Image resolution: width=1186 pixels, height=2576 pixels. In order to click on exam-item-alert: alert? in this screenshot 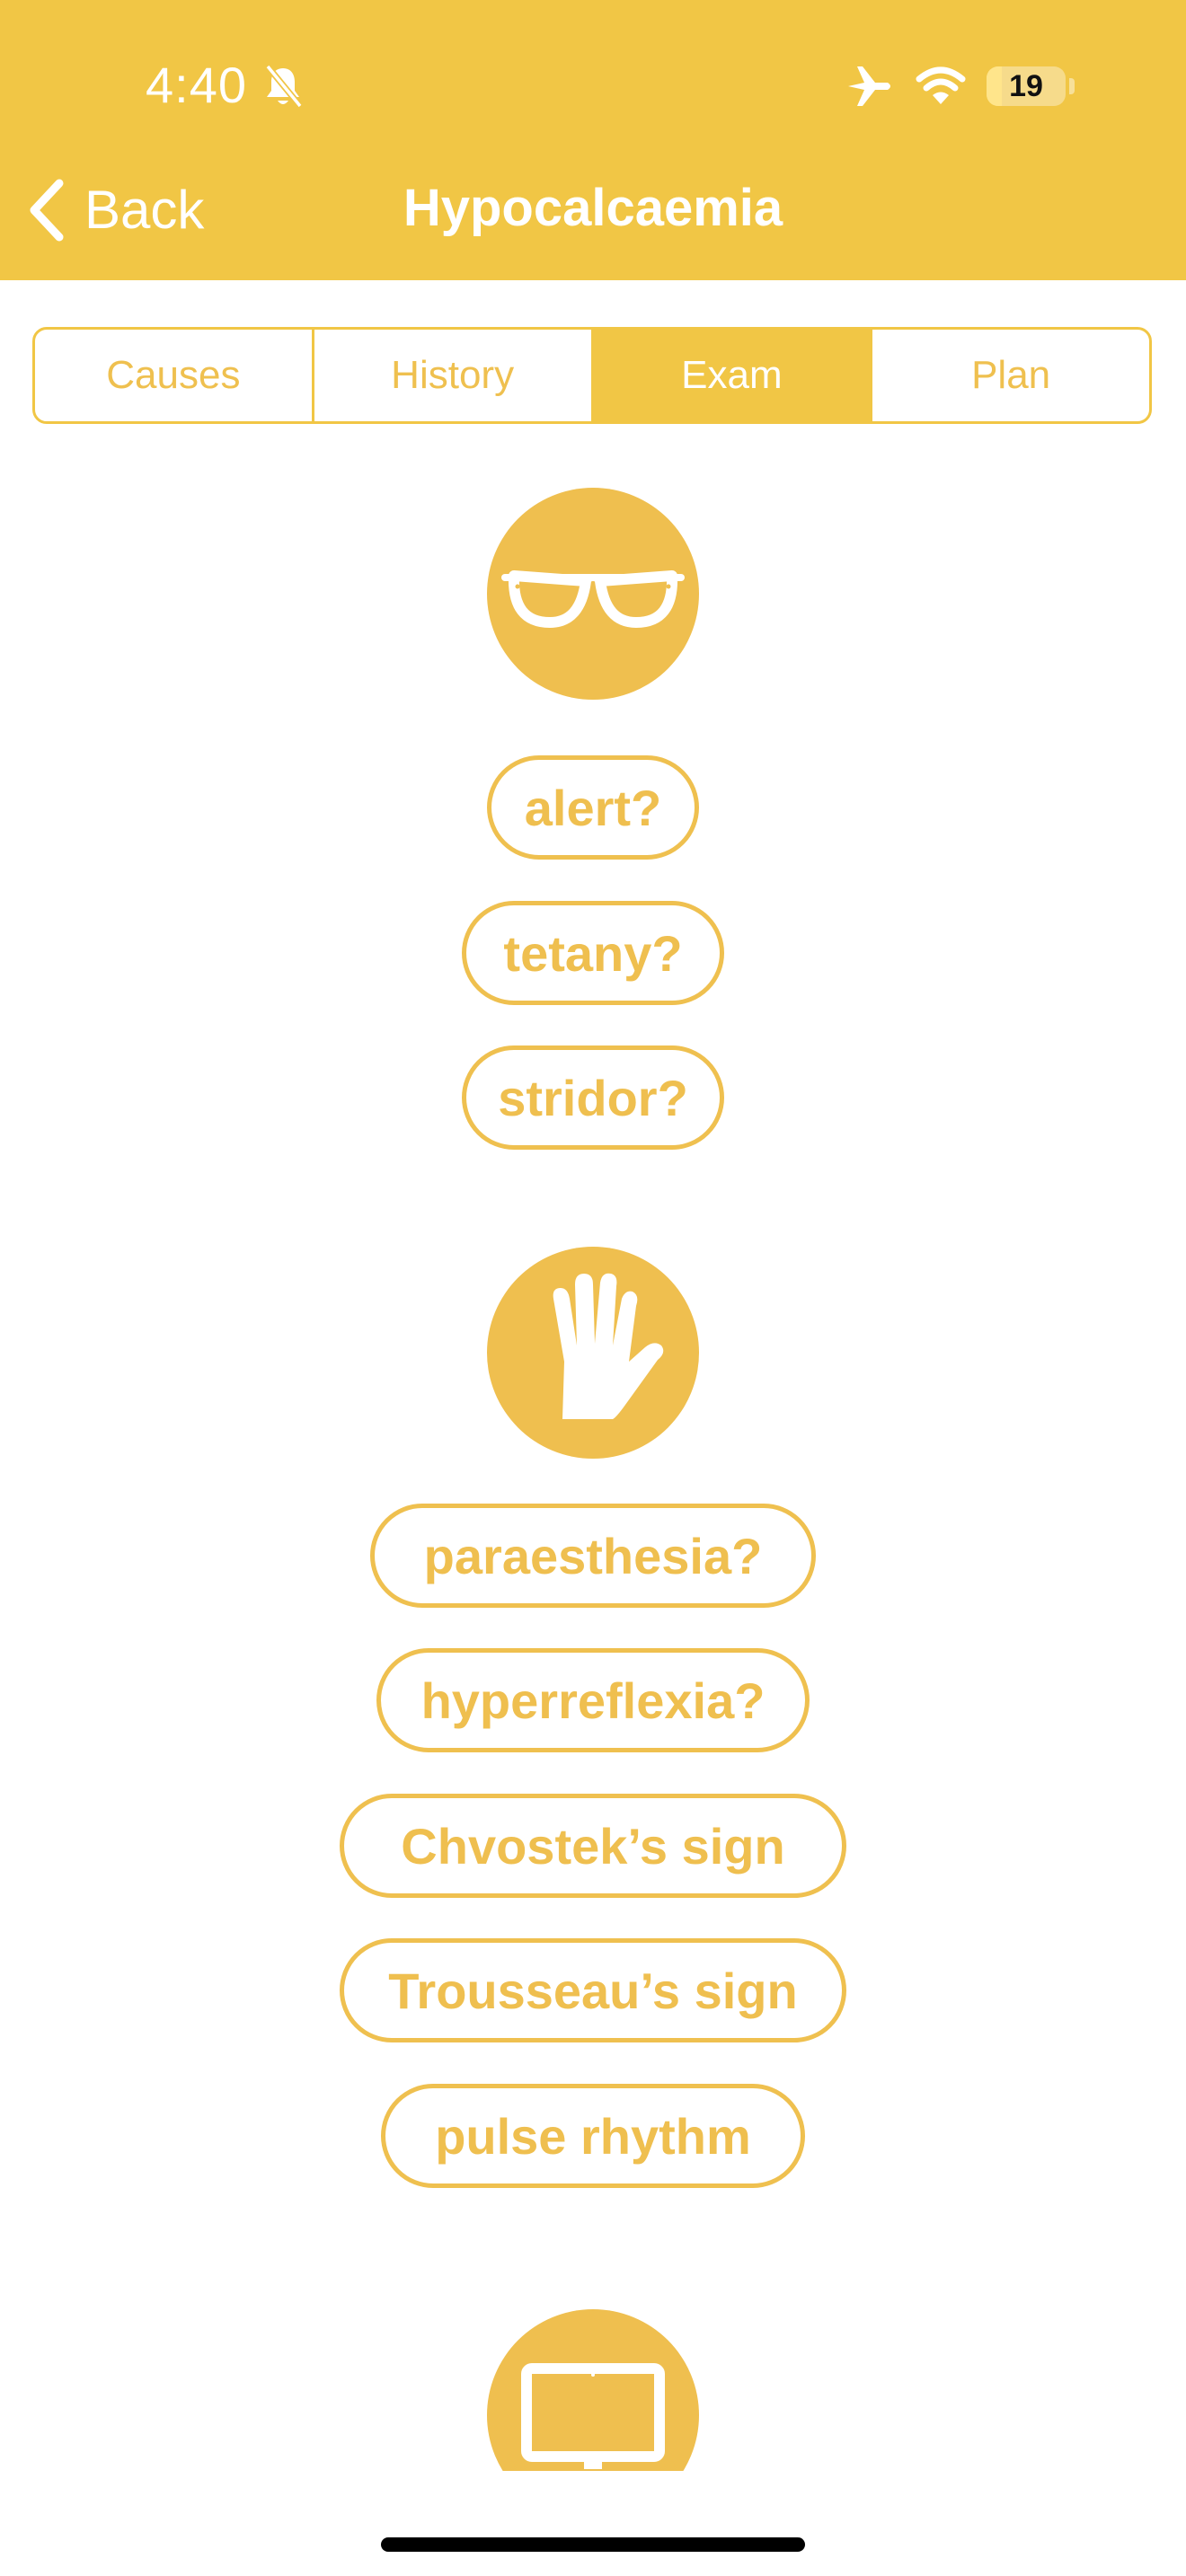, I will do `click(593, 807)`.